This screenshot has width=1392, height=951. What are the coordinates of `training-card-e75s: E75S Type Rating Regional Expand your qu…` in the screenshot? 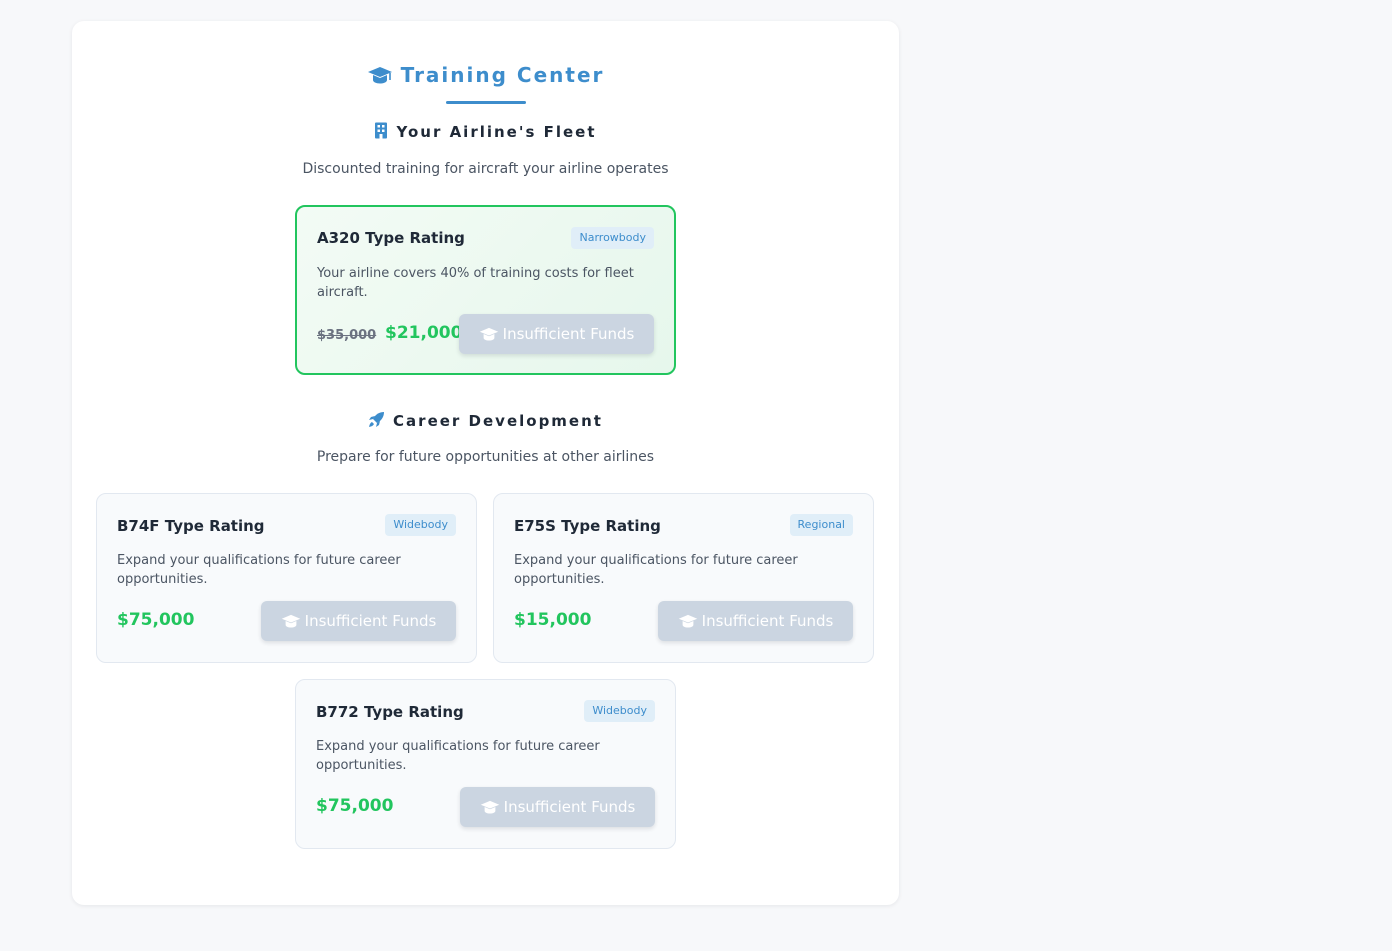 It's located at (683, 578).